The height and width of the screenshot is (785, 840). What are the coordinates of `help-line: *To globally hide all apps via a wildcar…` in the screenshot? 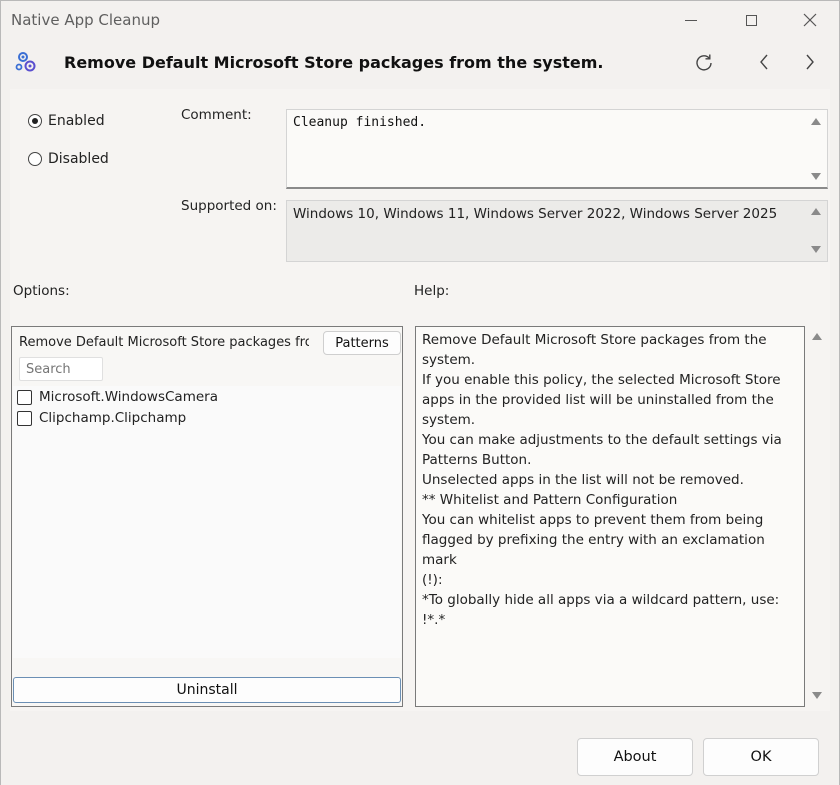 It's located at (603, 610).